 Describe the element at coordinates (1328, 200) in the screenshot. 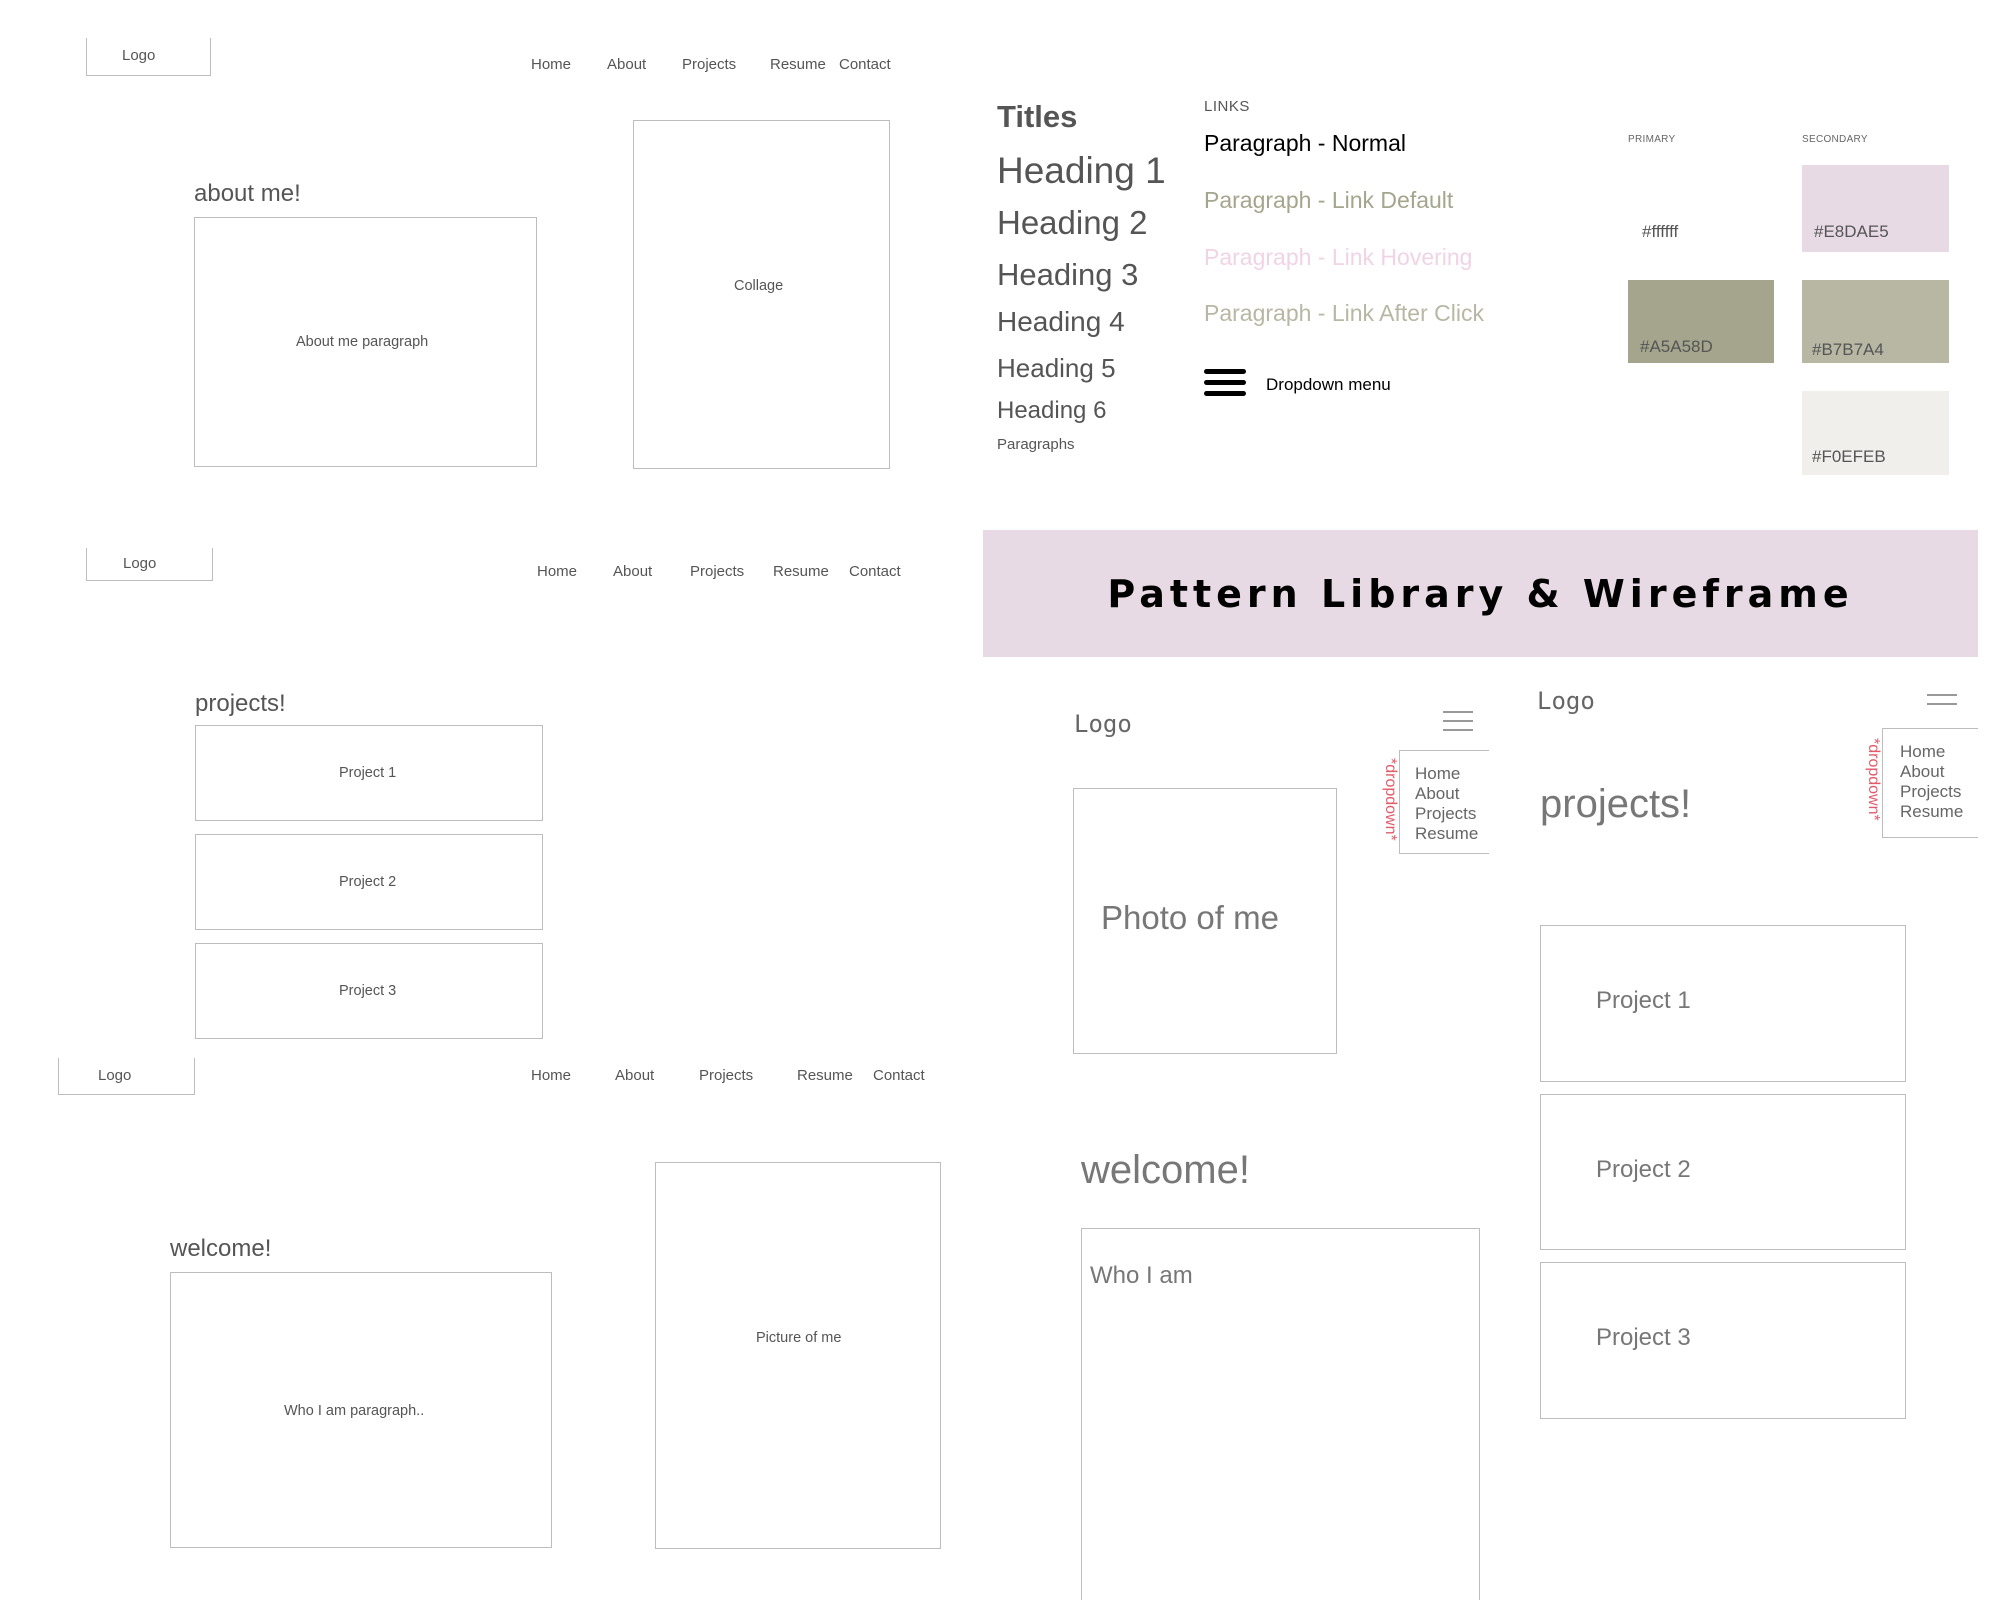

I see `link-default-sample: Paragraph - Link Default` at that location.